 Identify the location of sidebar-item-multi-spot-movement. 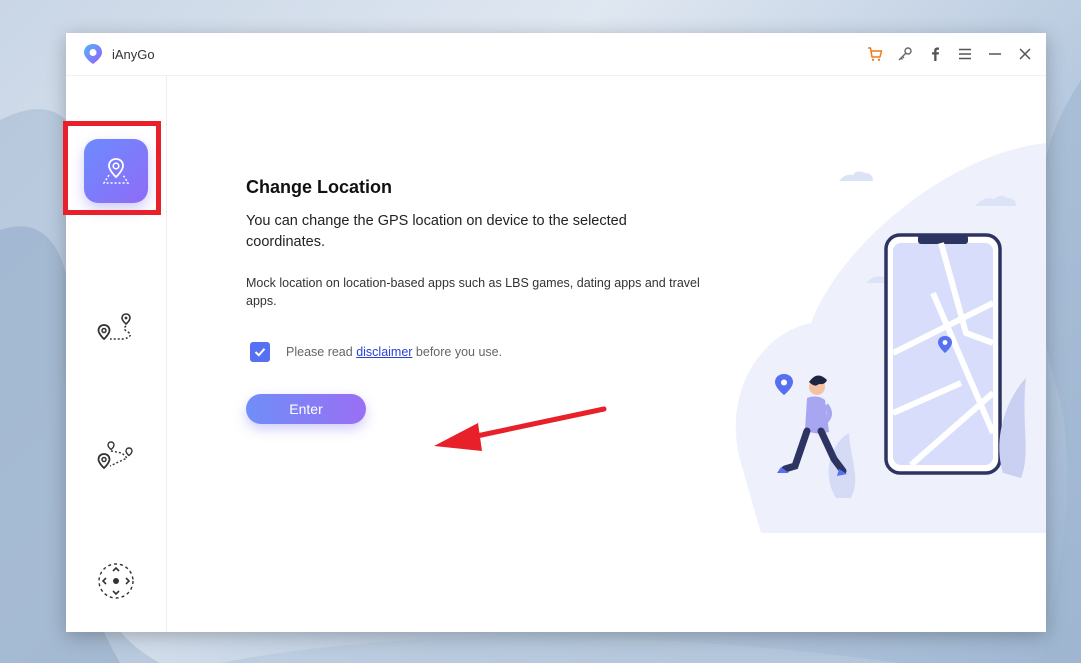
(116, 456).